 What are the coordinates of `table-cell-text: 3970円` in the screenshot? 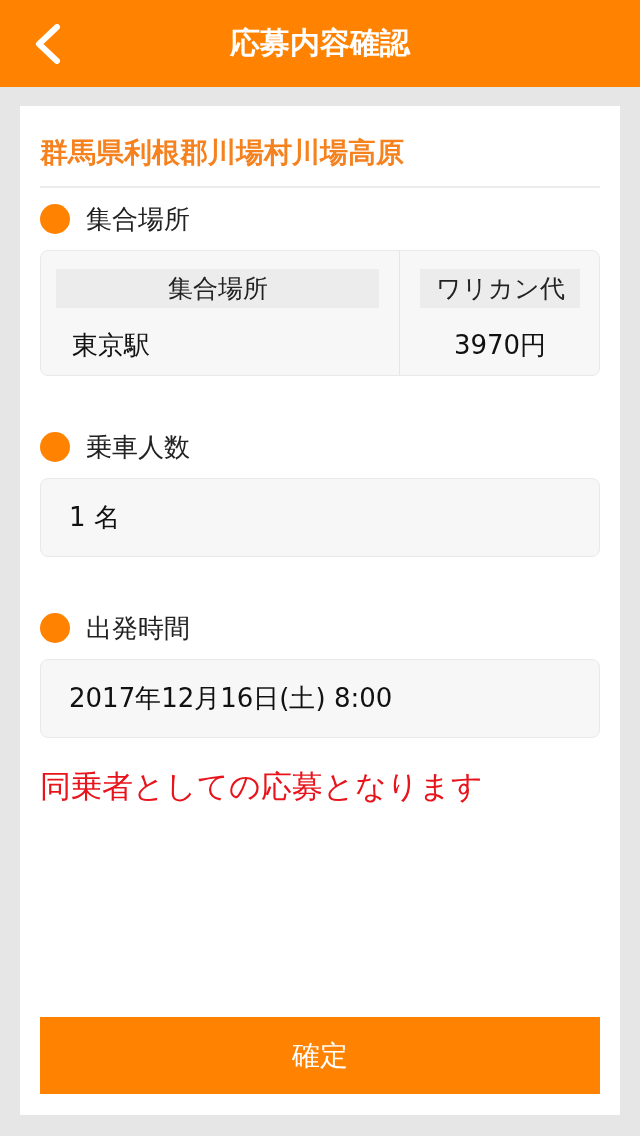 It's located at (500, 345).